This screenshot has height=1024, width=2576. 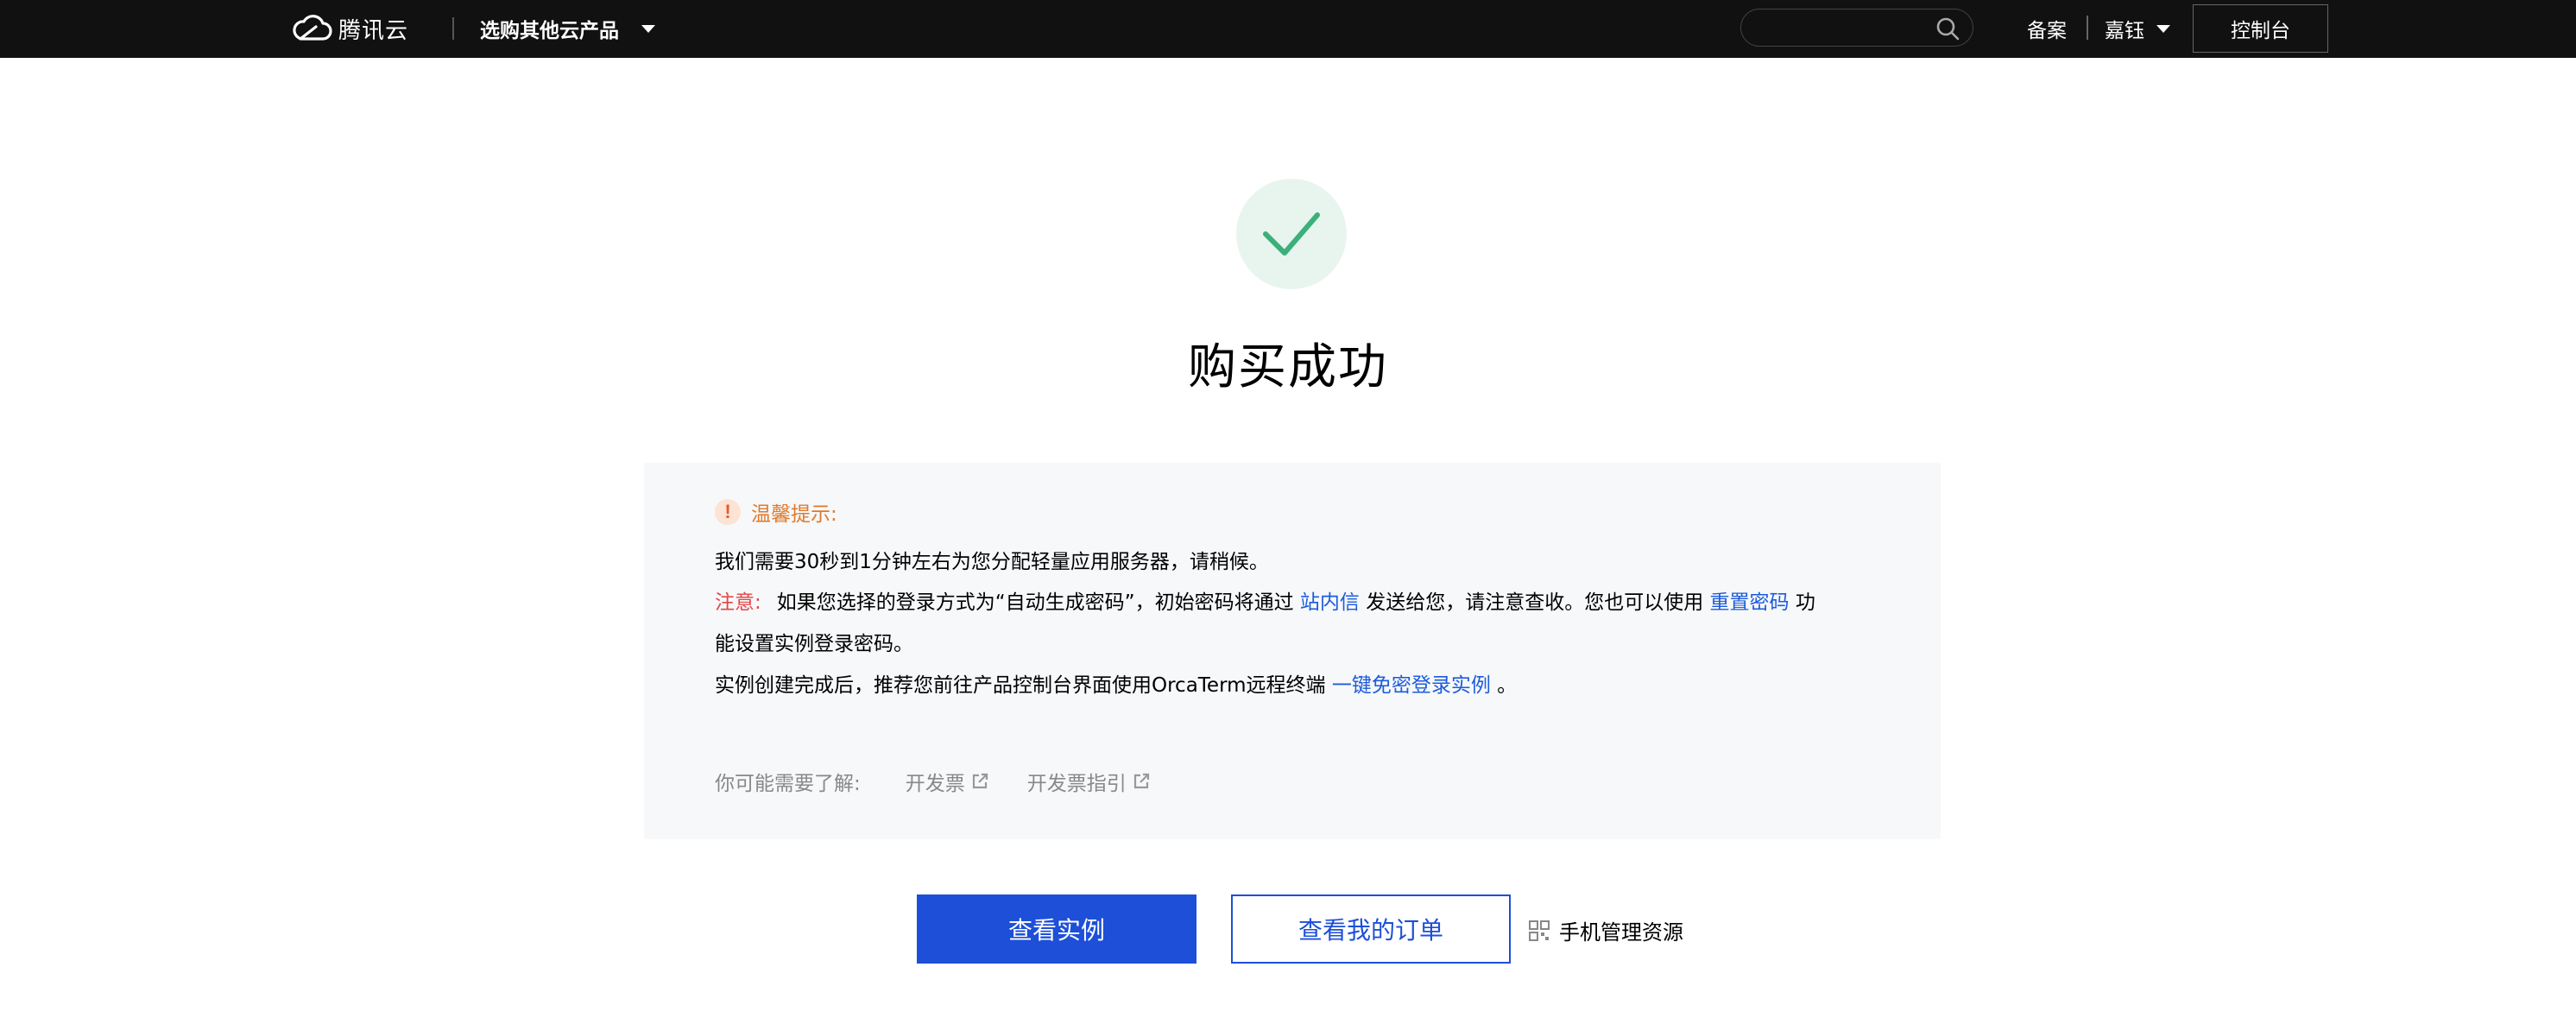 What do you see at coordinates (1056, 929) in the screenshot?
I see `view-instance-button: 查看实例` at bounding box center [1056, 929].